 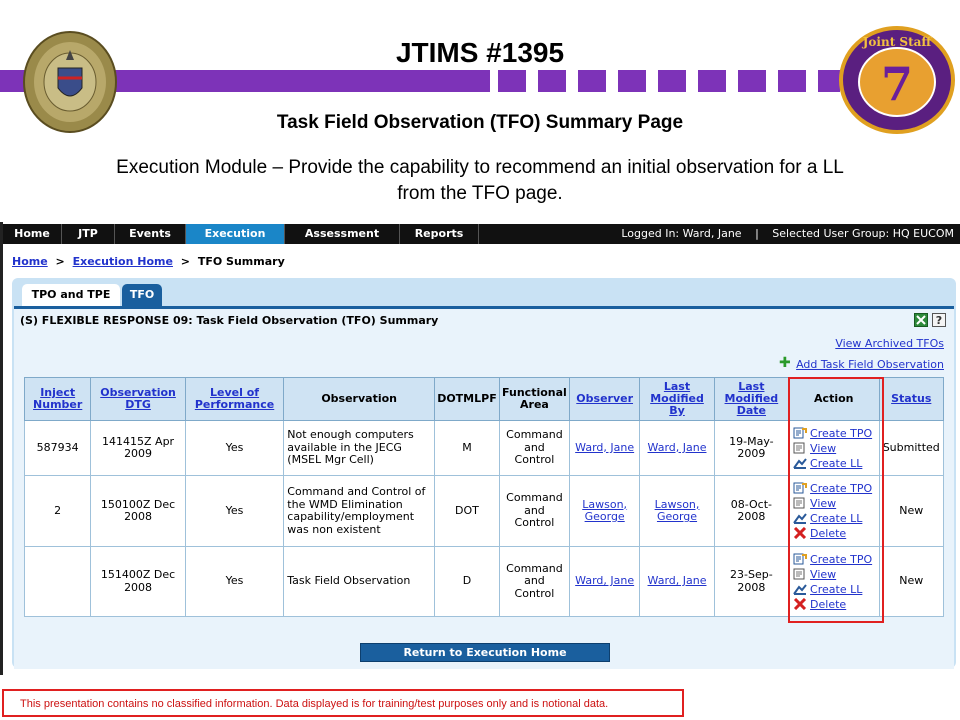 What do you see at coordinates (534, 399) in the screenshot?
I see `col-functional-area: Functional Area` at bounding box center [534, 399].